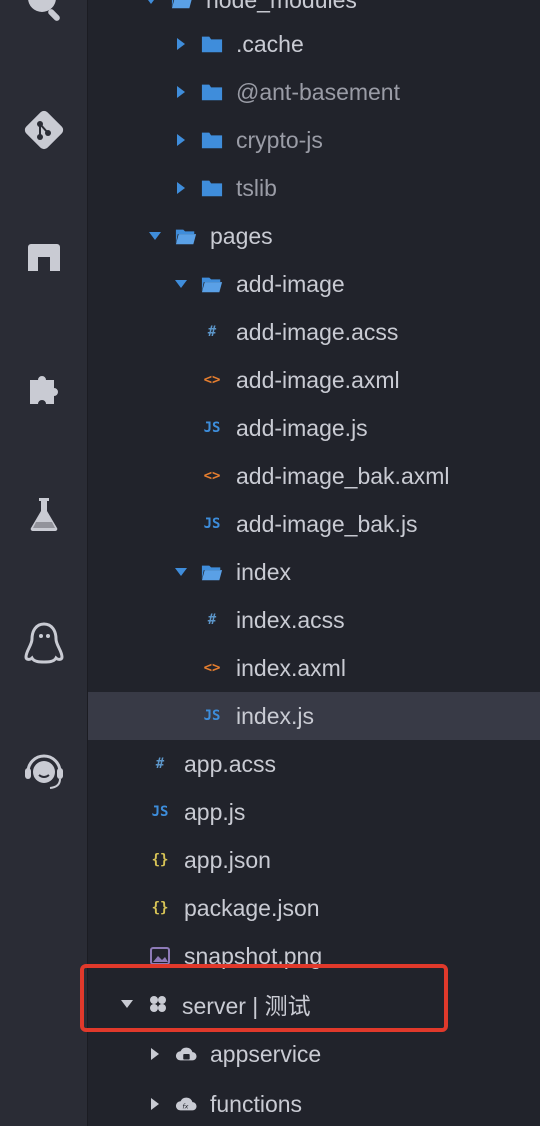 The width and height of the screenshot is (540, 1126). Describe the element at coordinates (215, 811) in the screenshot. I see `tree-label: app.js` at that location.